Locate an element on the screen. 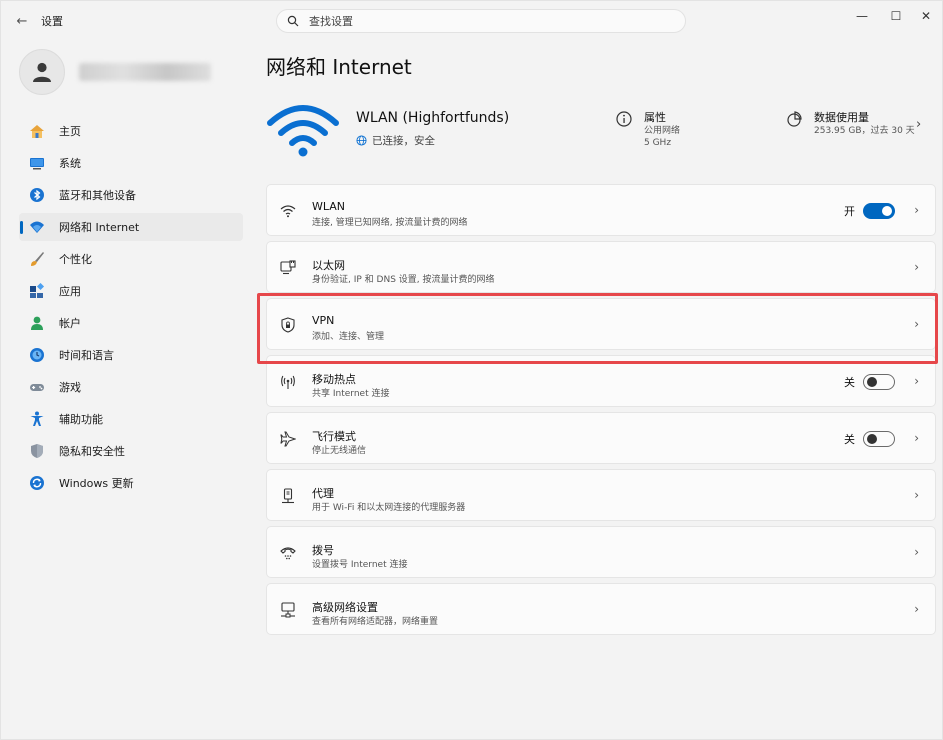 This screenshot has height=740, width=943. system-icon is located at coordinates (37, 163).